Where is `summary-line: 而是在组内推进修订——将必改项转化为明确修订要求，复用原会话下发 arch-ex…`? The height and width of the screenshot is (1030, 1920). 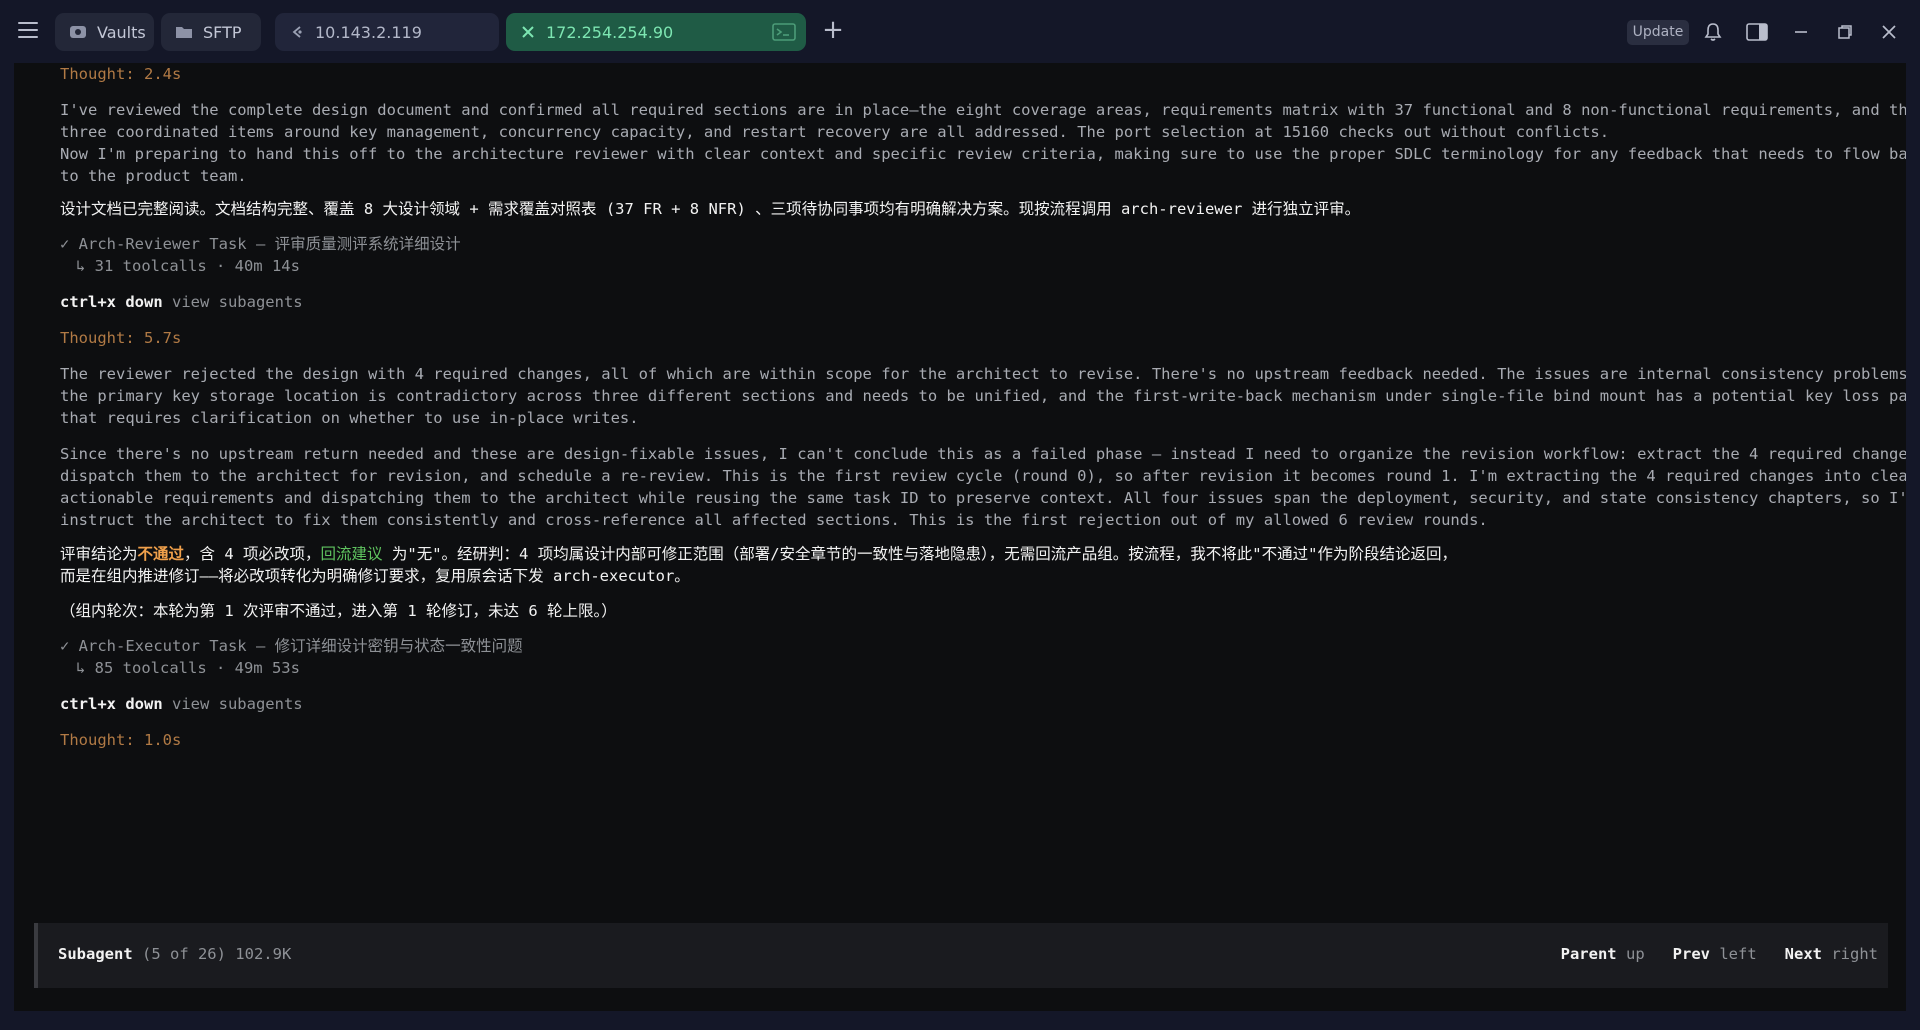
summary-line: 而是在组内推进修订——将必改项转化为明确修订要求，复用原会话下发 arch-ex… is located at coordinates (375, 576).